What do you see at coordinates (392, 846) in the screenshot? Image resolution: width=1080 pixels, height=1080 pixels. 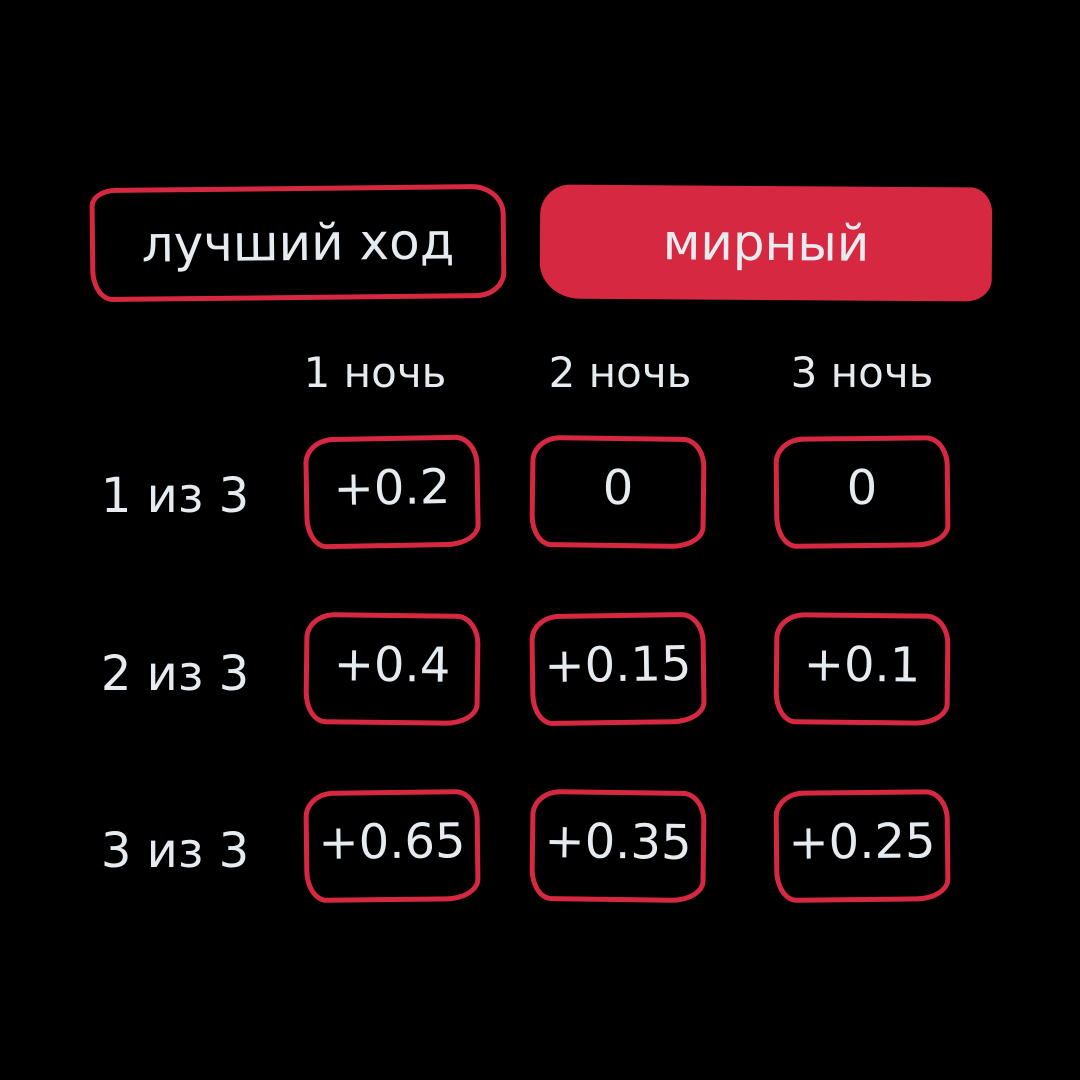 I see `table-cell: +0.65` at bounding box center [392, 846].